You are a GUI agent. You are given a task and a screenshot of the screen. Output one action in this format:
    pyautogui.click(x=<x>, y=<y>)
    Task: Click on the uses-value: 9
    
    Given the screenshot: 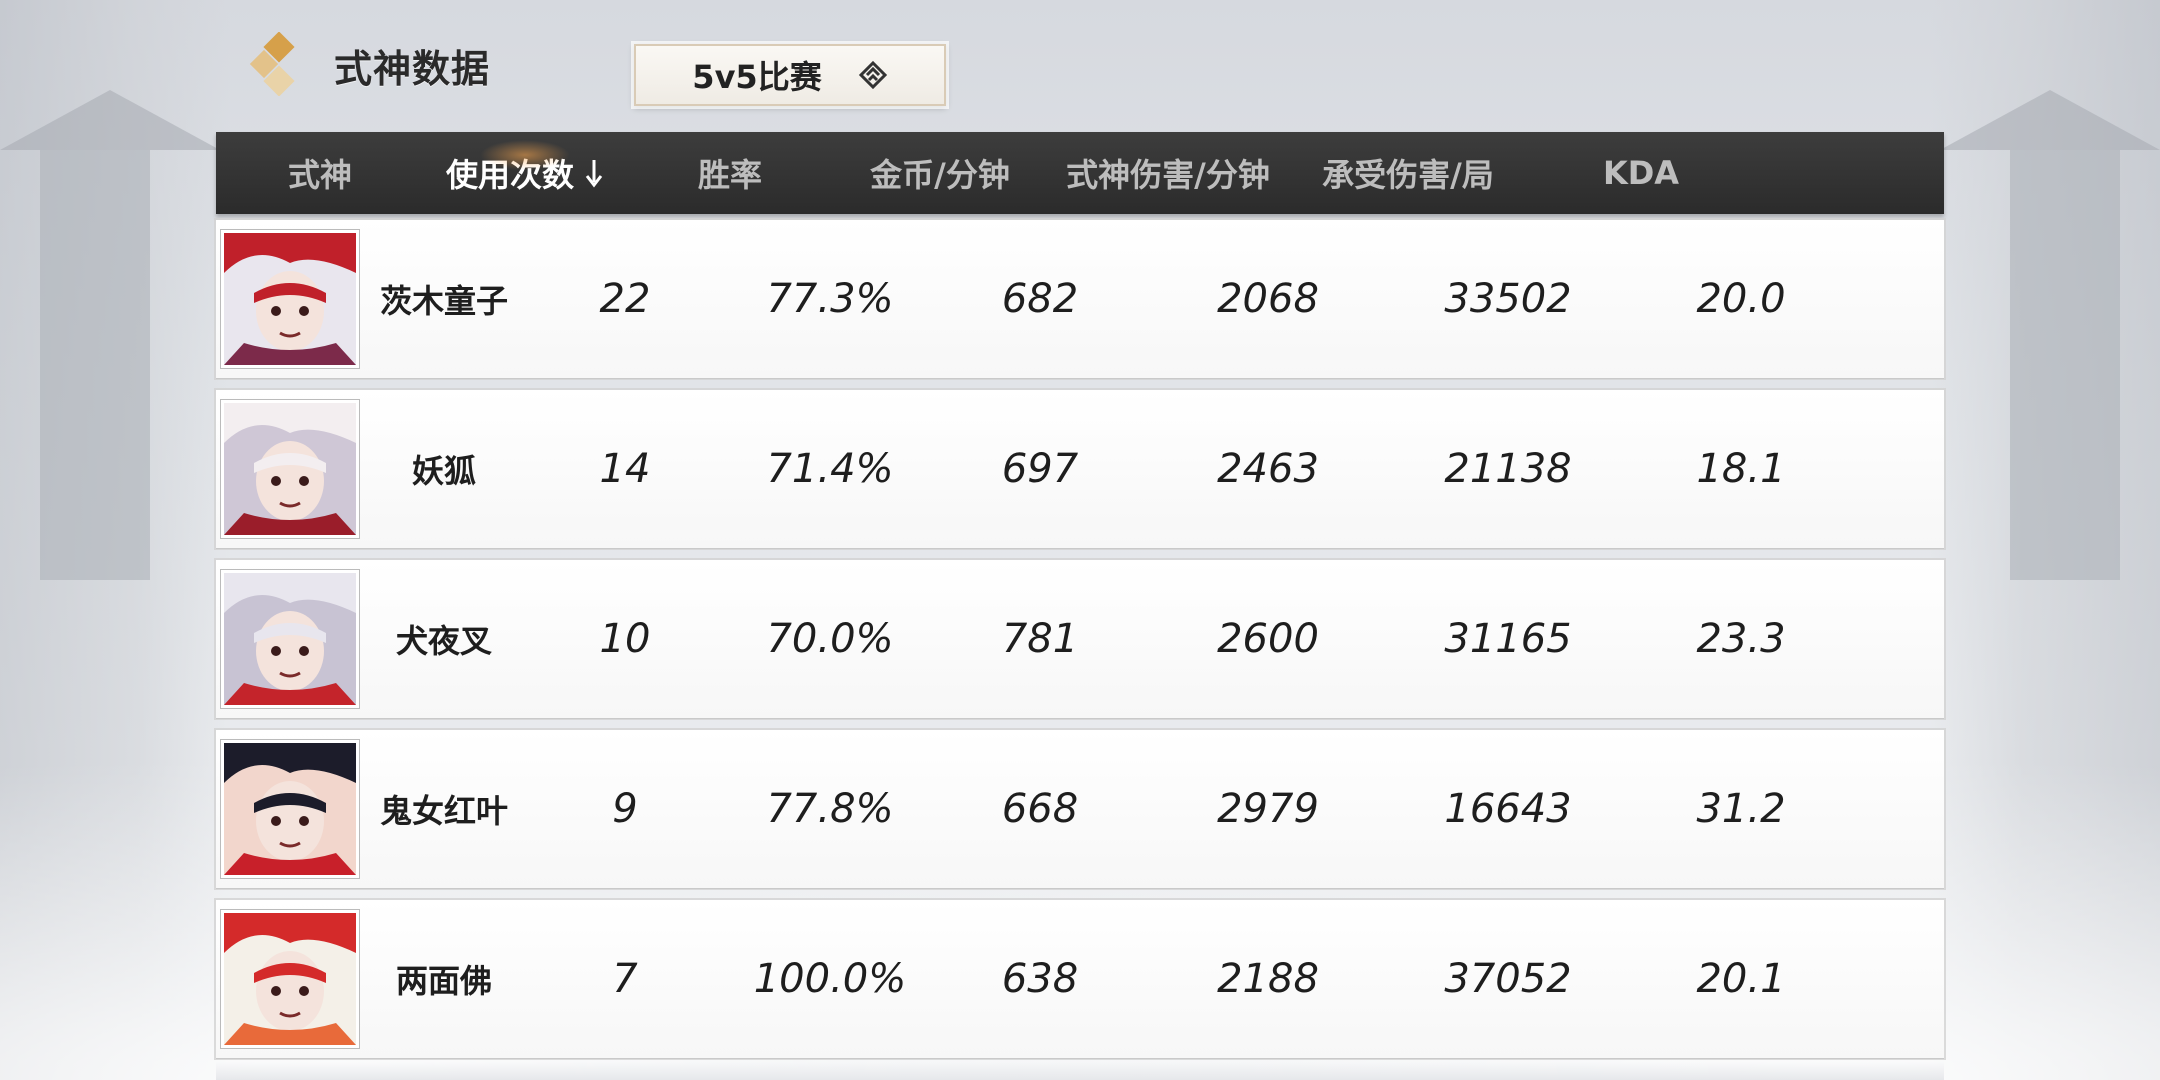 What is the action you would take?
    pyautogui.click(x=625, y=809)
    